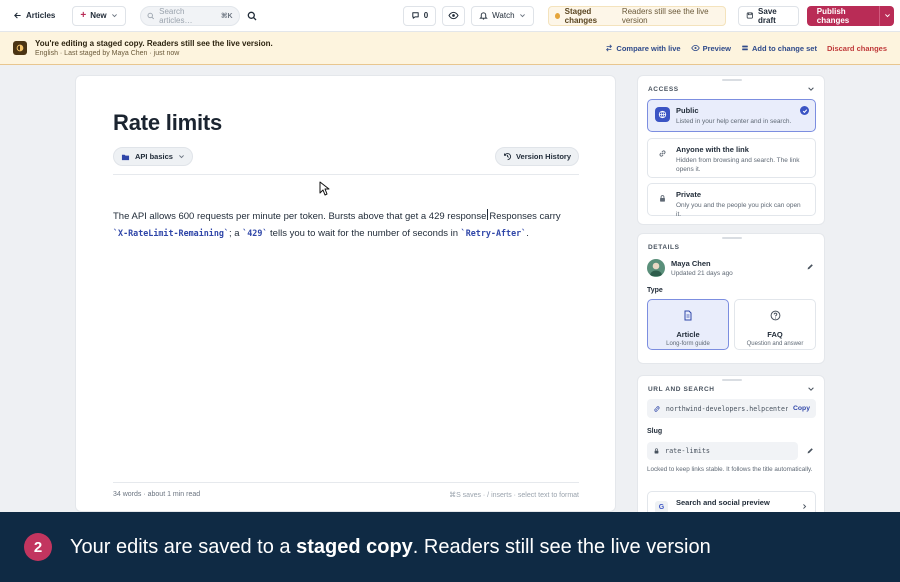 This screenshot has width=900, height=582. Describe the element at coordinates (691, 263) in the screenshot. I see `author-name: Maya Chen` at that location.